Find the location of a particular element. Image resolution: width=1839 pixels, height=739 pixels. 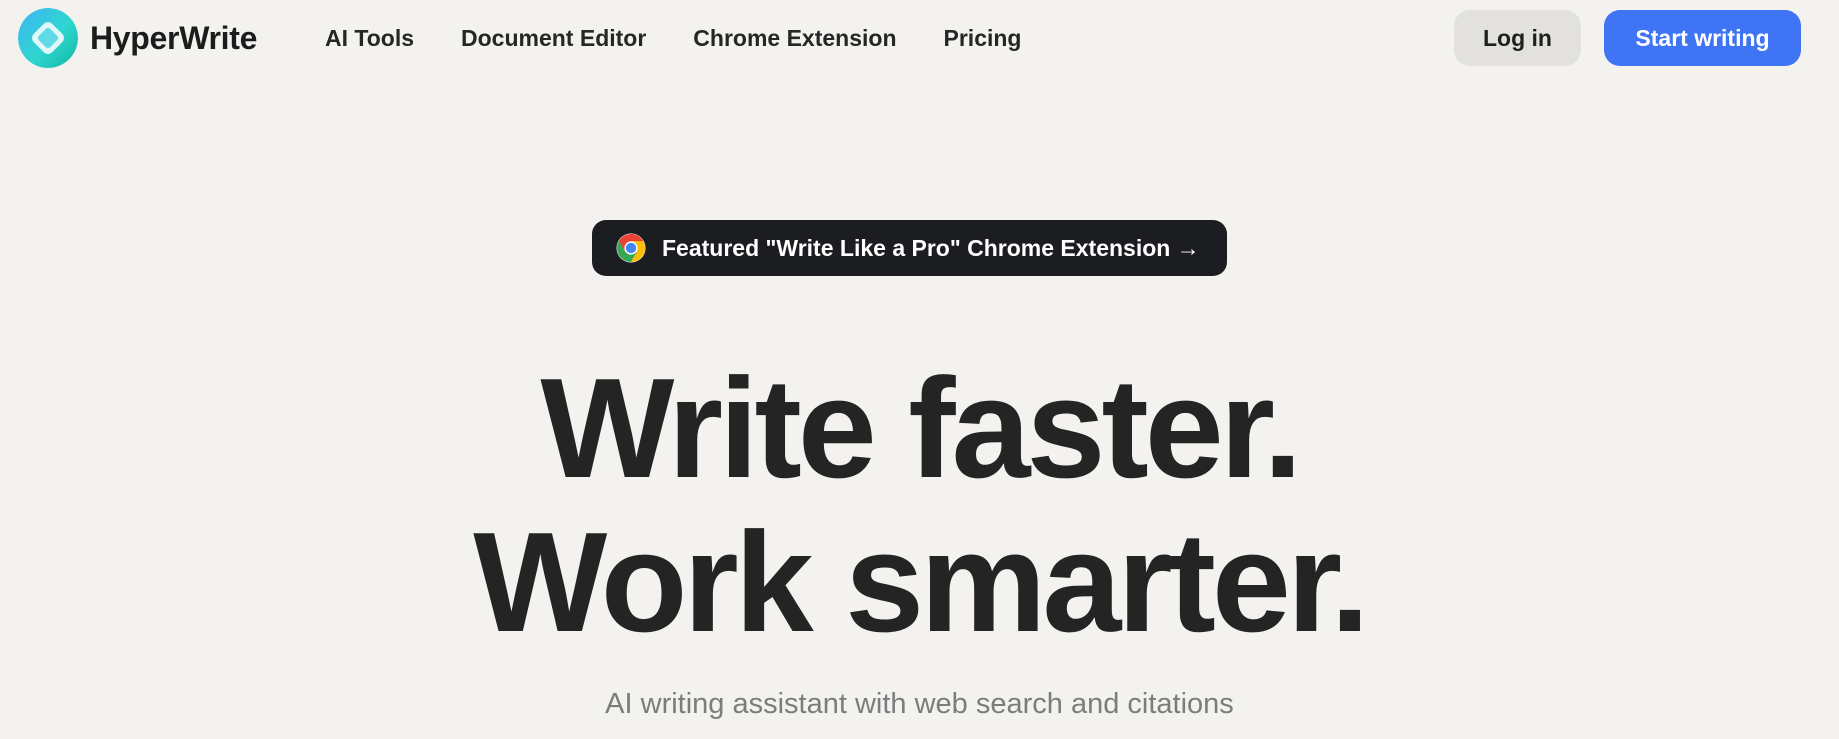

start-writing-button: Start writing is located at coordinates (1702, 38).